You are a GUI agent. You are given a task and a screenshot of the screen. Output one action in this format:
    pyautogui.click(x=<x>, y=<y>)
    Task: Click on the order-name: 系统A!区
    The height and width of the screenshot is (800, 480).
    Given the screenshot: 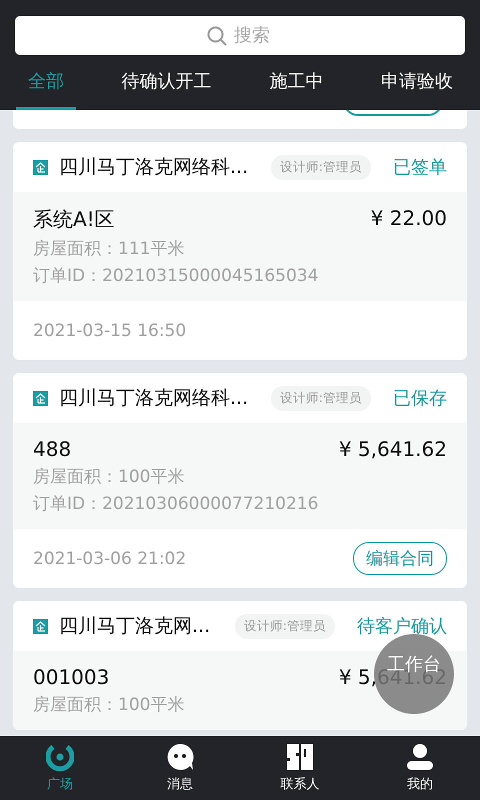 What is the action you would take?
    pyautogui.click(x=74, y=219)
    